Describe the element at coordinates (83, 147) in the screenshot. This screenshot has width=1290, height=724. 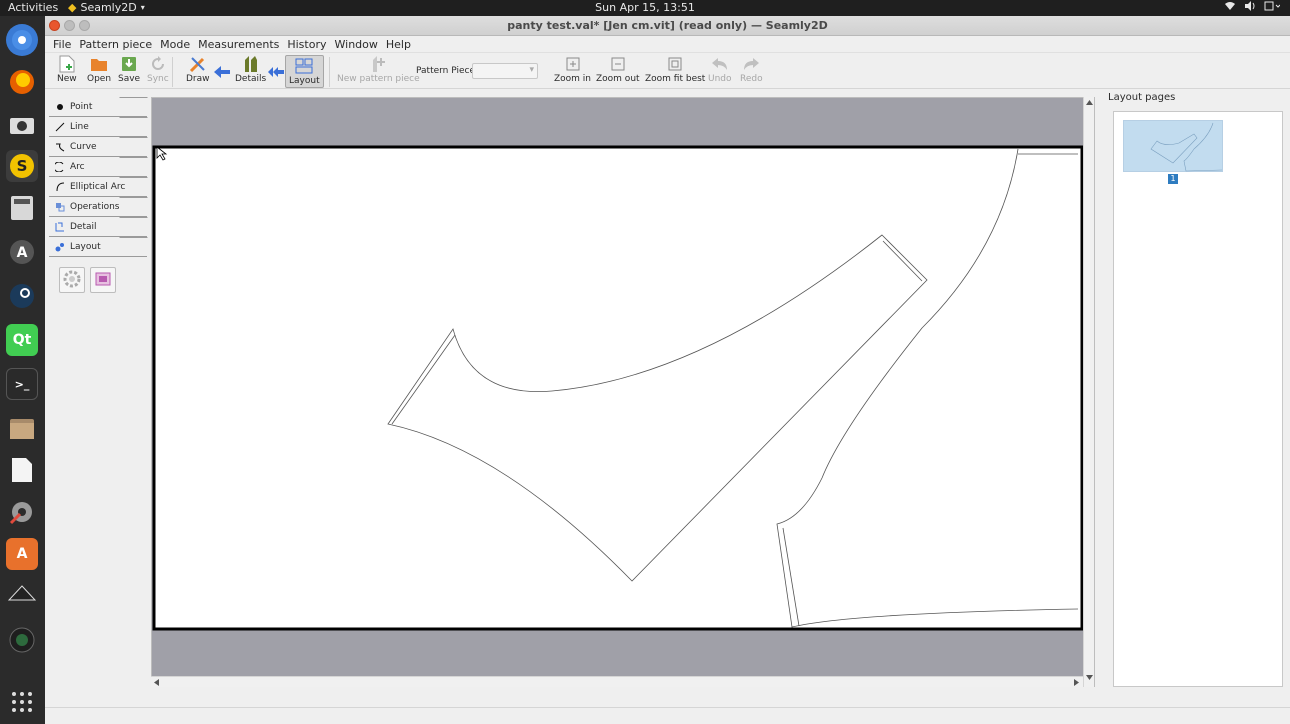
I see `tool-tab-curve-label: Curve` at that location.